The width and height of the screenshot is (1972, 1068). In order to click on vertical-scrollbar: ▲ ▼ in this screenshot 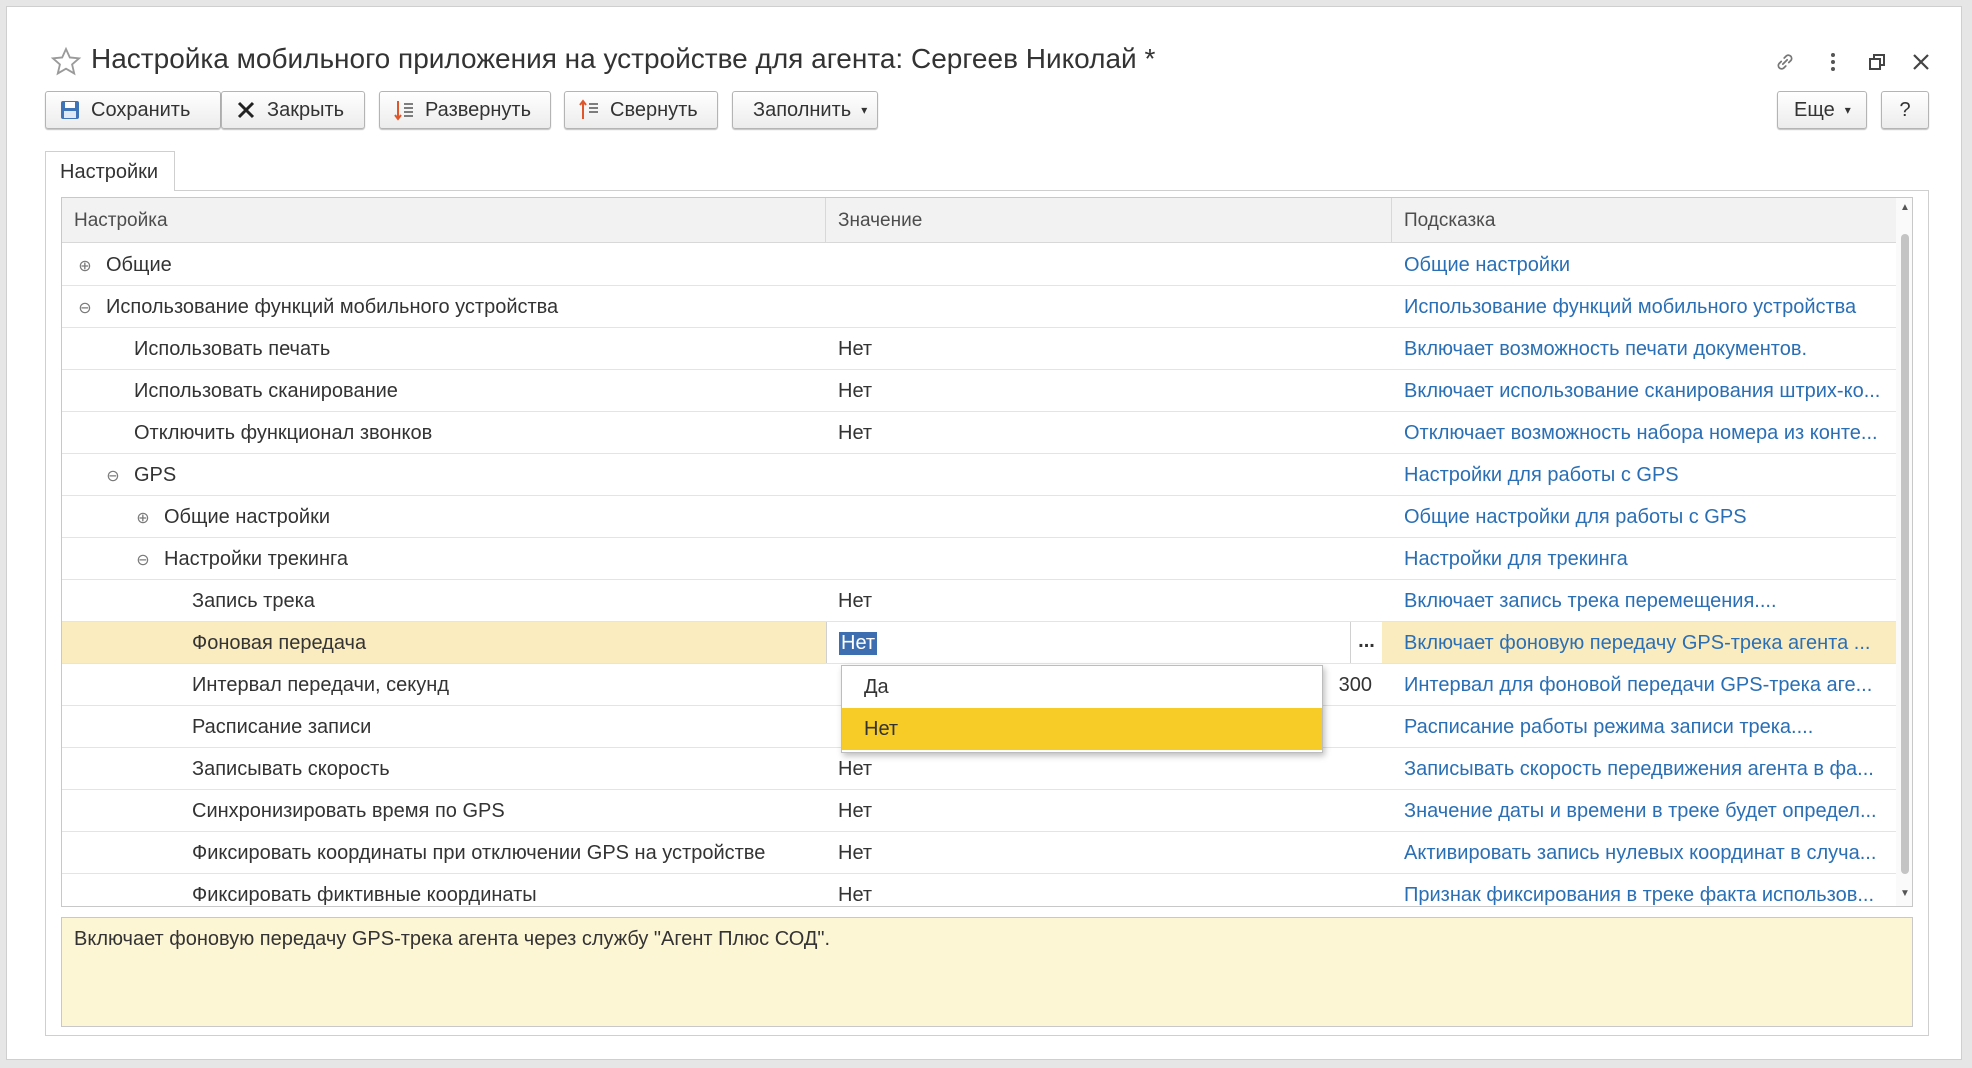, I will do `click(1904, 552)`.